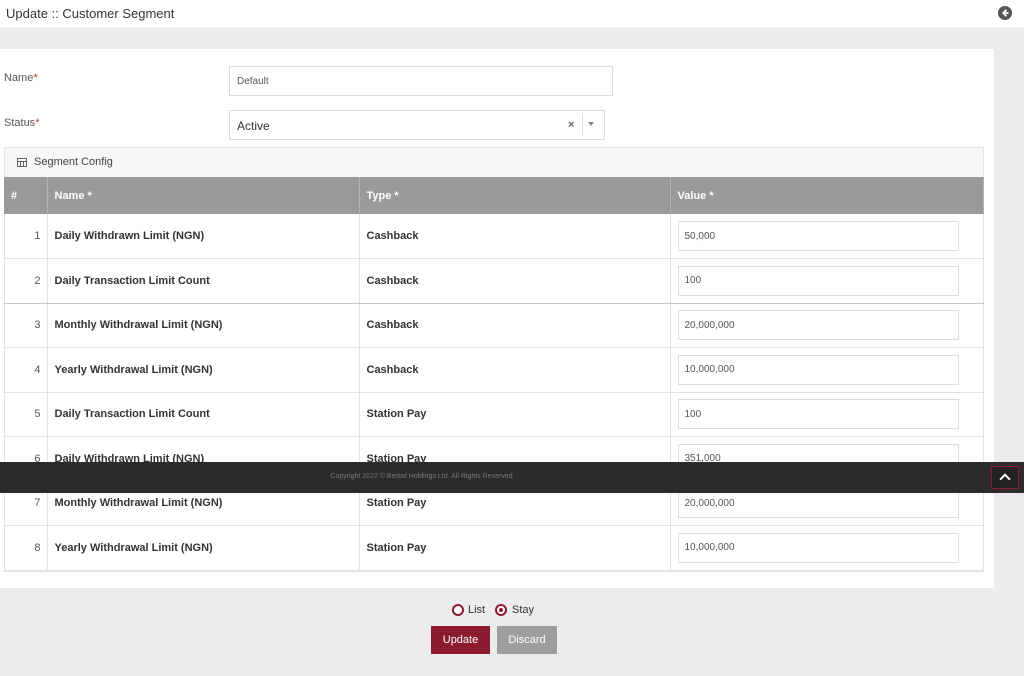  Describe the element at coordinates (460, 640) in the screenshot. I see `update-button: Update` at that location.